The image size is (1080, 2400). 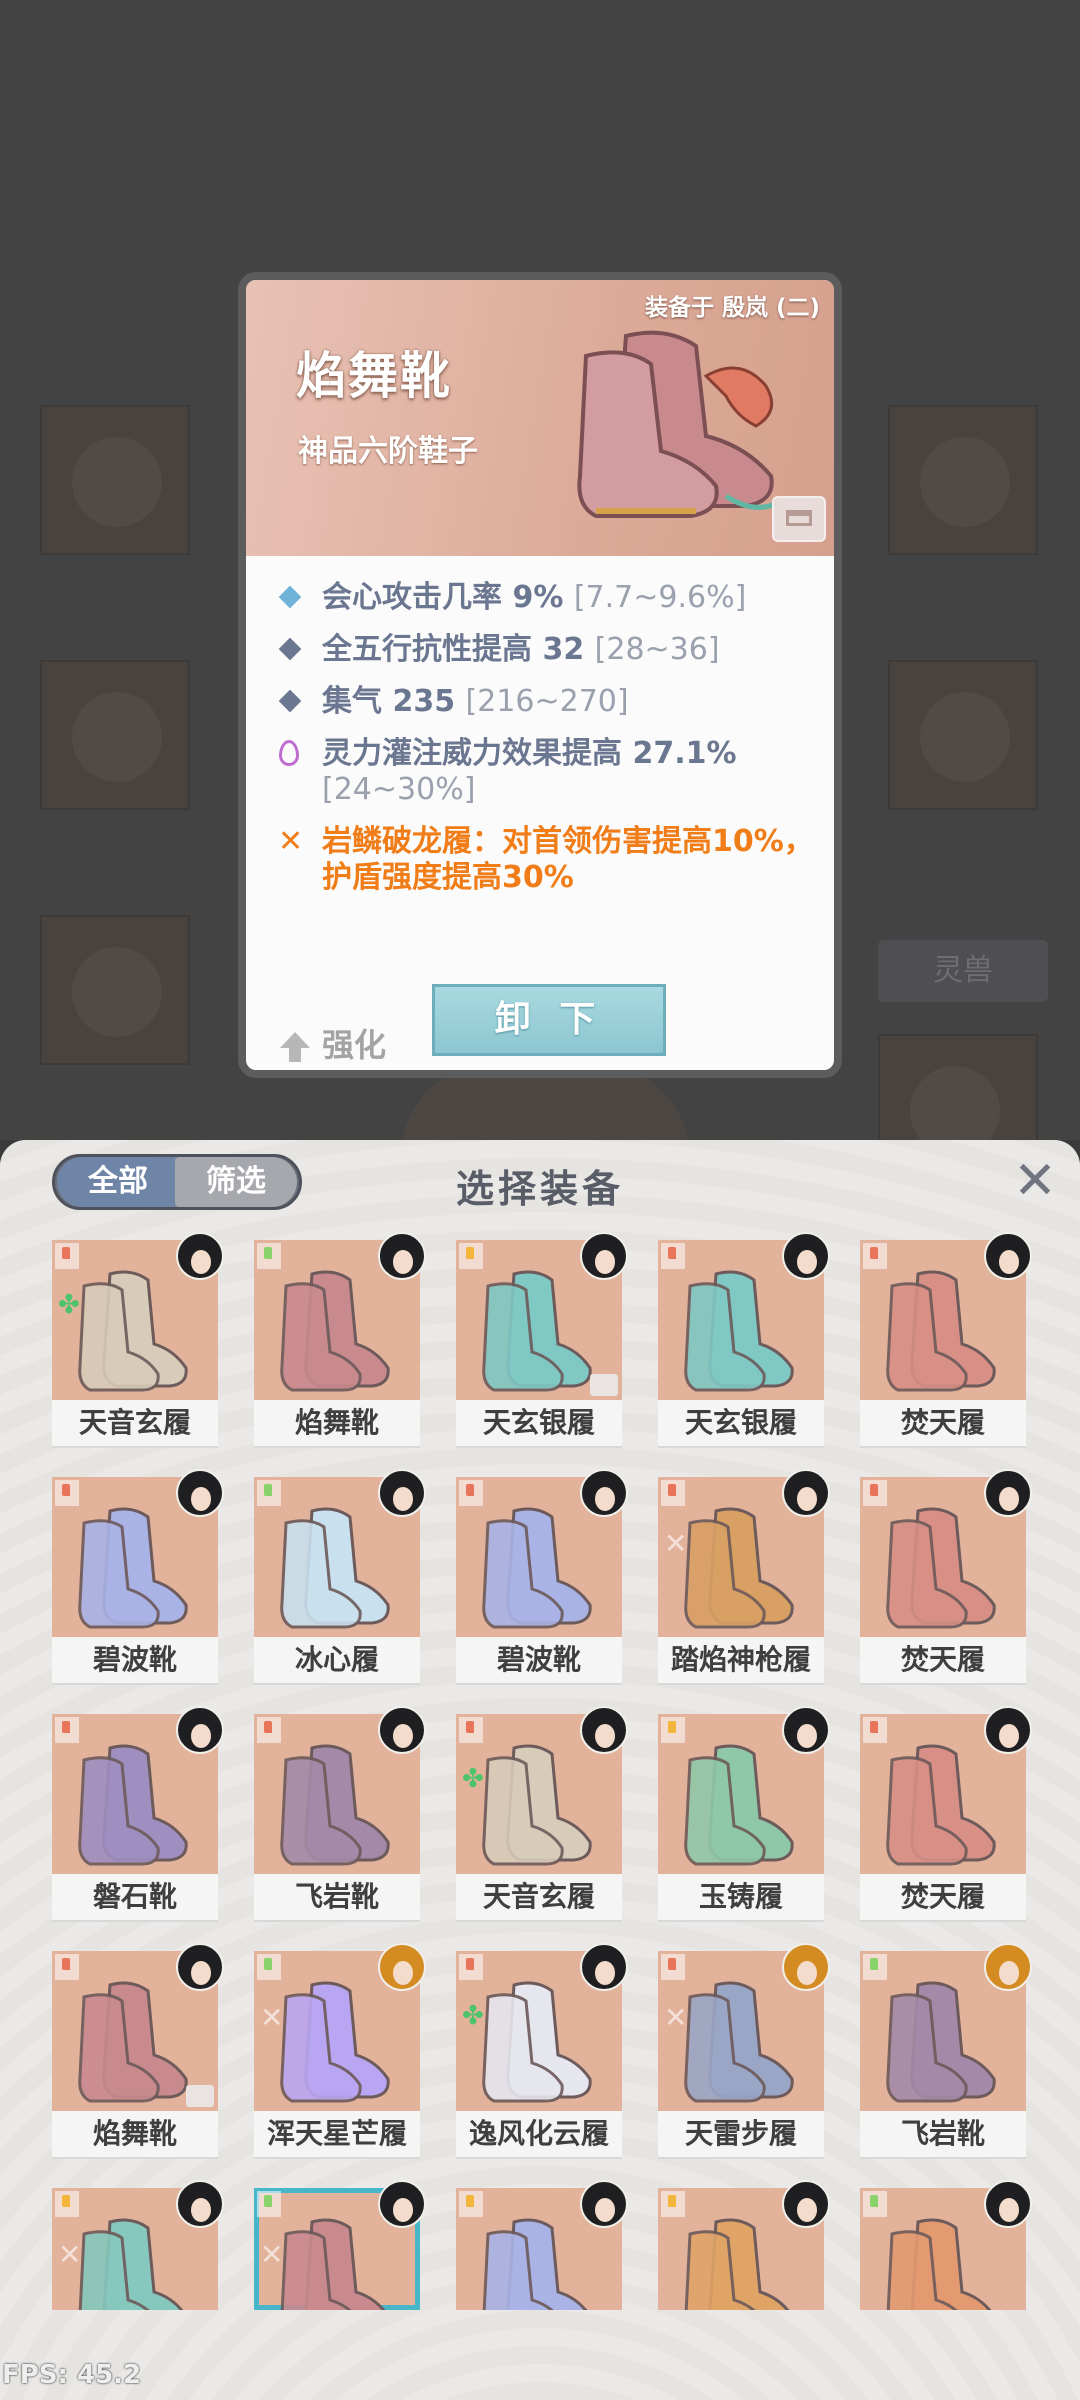 What do you see at coordinates (340, 2288) in the screenshot?
I see `equipment-tile: ✕` at bounding box center [340, 2288].